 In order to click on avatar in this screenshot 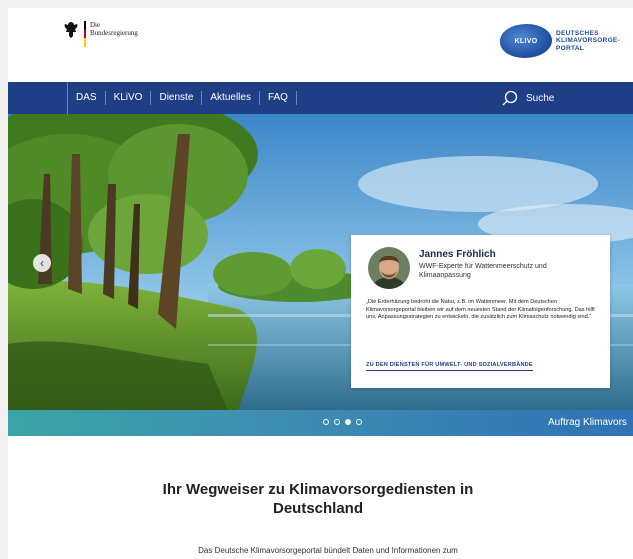, I will do `click(389, 268)`.